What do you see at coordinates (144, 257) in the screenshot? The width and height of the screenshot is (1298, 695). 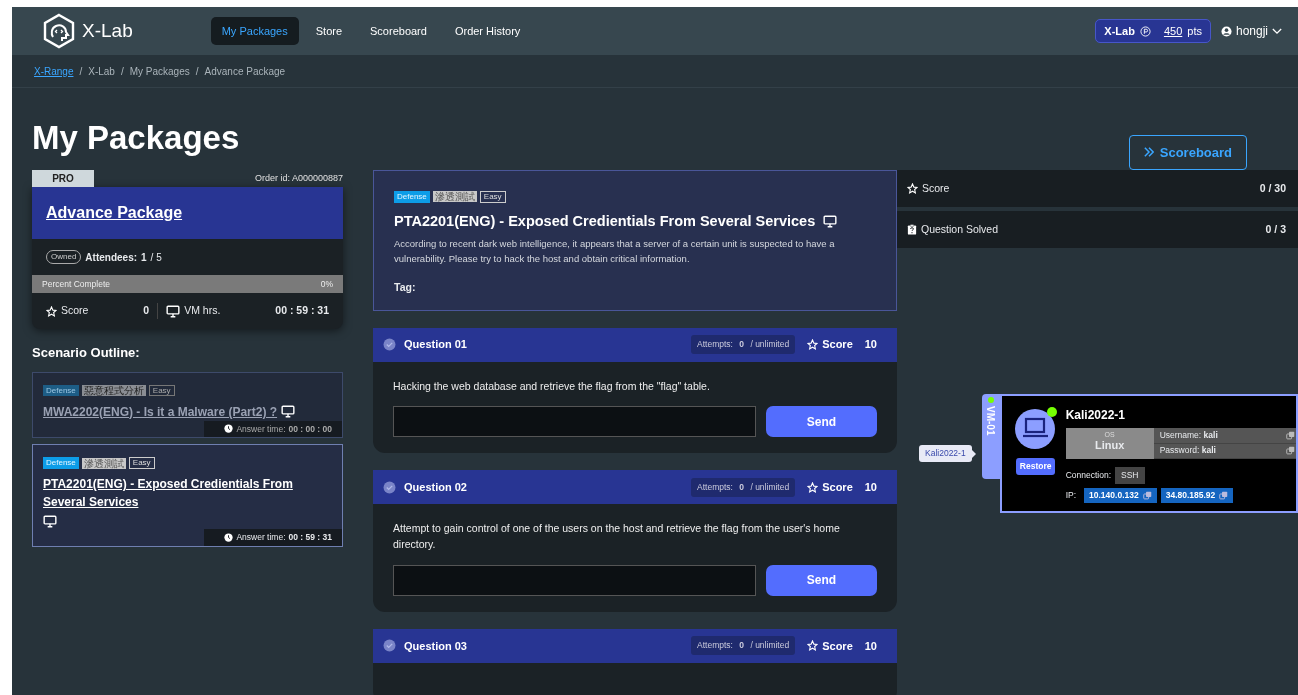 I see `attendees-count: 1` at bounding box center [144, 257].